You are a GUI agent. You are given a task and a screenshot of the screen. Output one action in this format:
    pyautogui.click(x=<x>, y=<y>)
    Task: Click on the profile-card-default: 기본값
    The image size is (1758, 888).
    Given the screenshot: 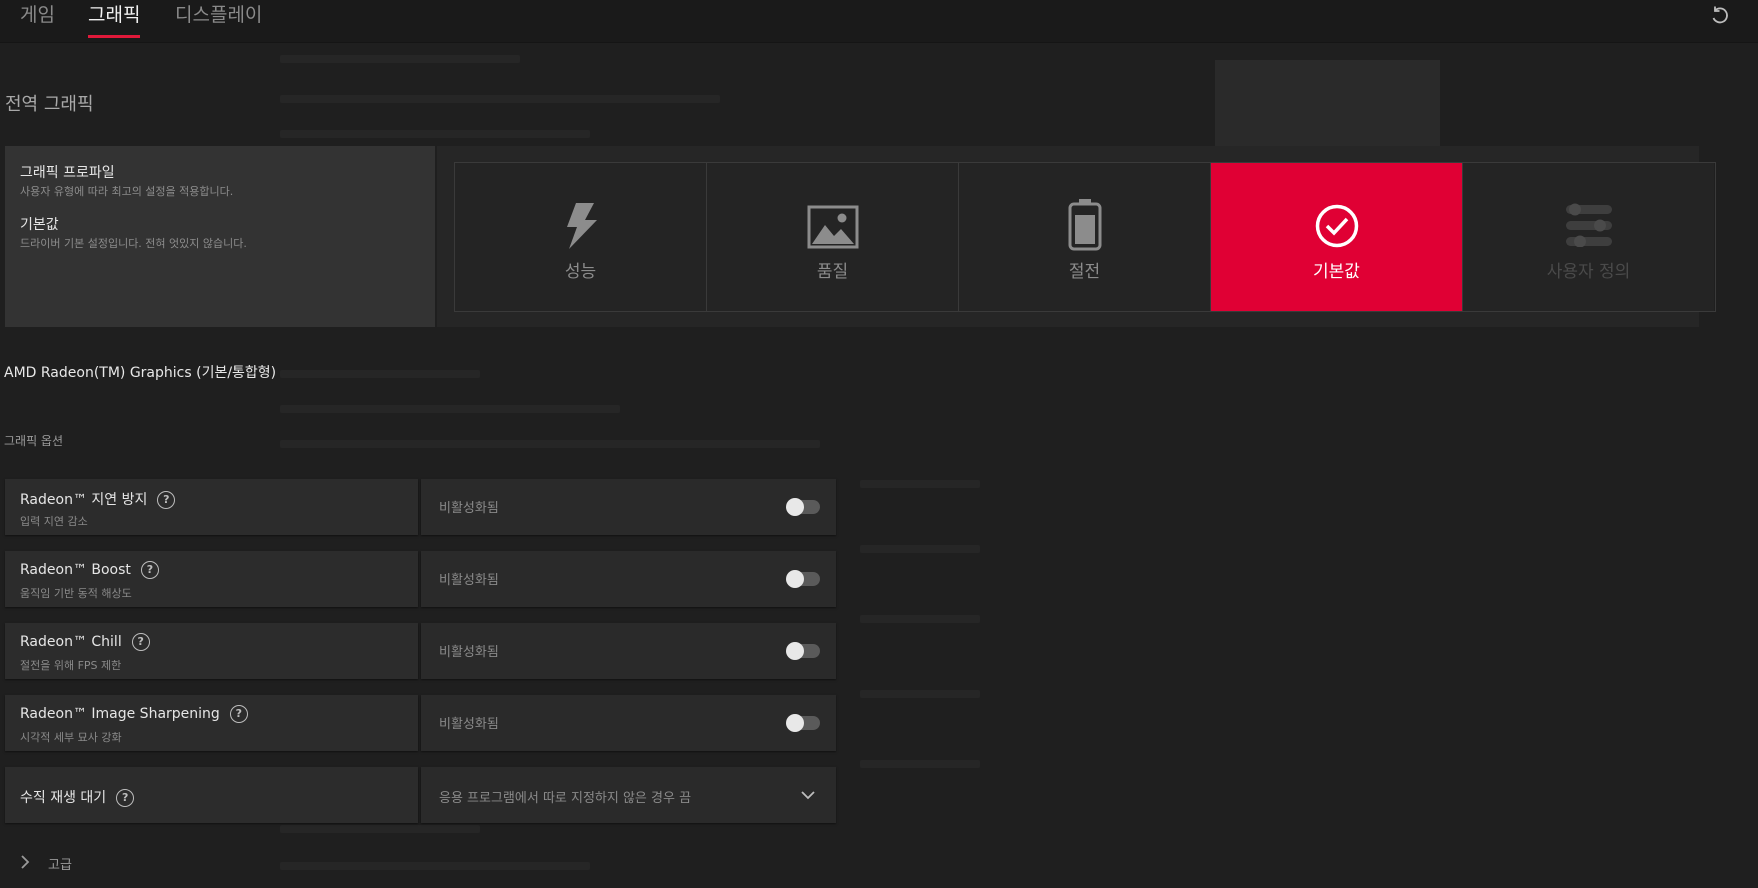 What is the action you would take?
    pyautogui.click(x=1337, y=237)
    